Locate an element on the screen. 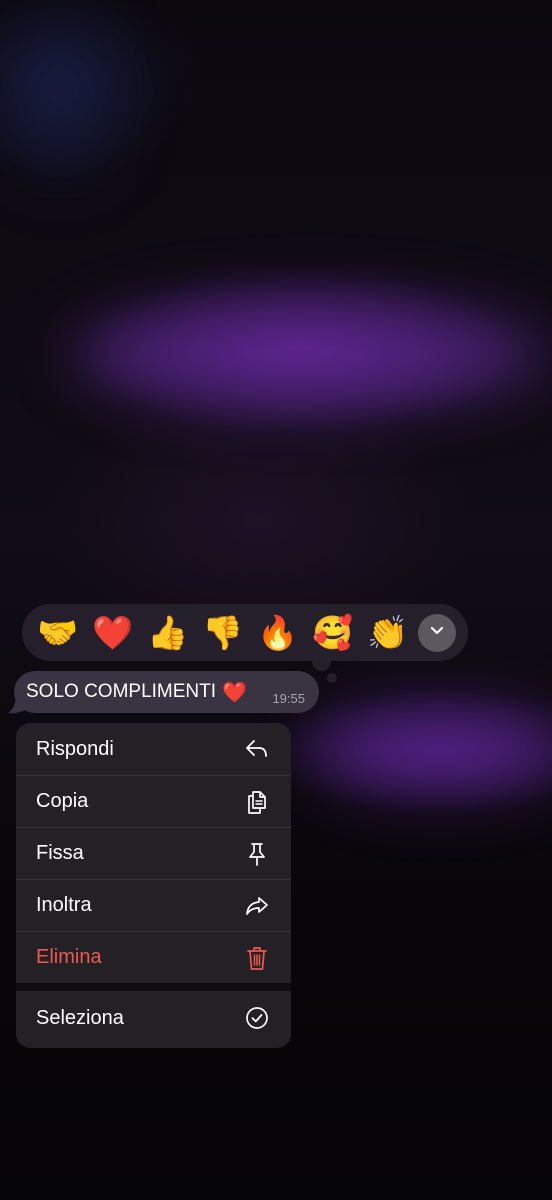  message-bubble: SOLO COMPLIMENTI ❤️ 19:55 is located at coordinates (166, 692).